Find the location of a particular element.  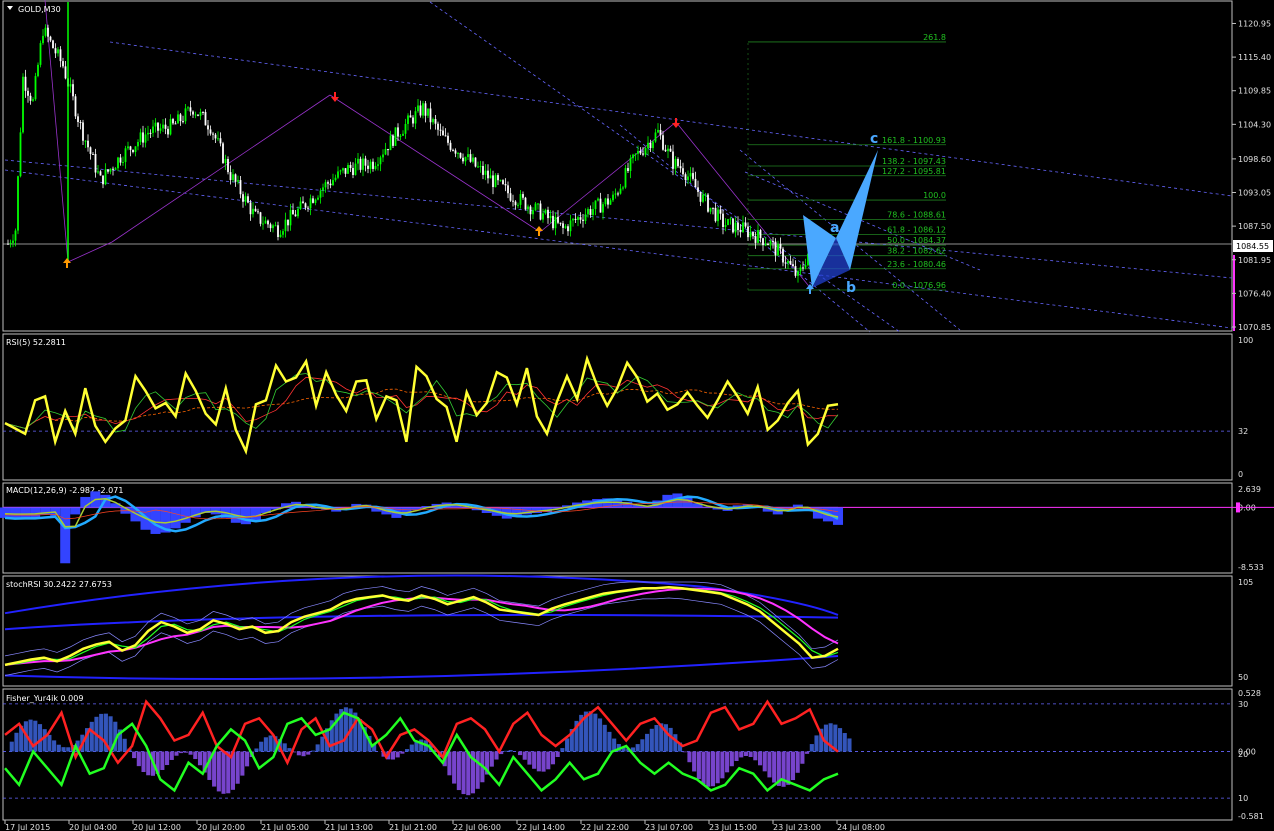

symbol-title: GOLD,M30 is located at coordinates (34, 9).